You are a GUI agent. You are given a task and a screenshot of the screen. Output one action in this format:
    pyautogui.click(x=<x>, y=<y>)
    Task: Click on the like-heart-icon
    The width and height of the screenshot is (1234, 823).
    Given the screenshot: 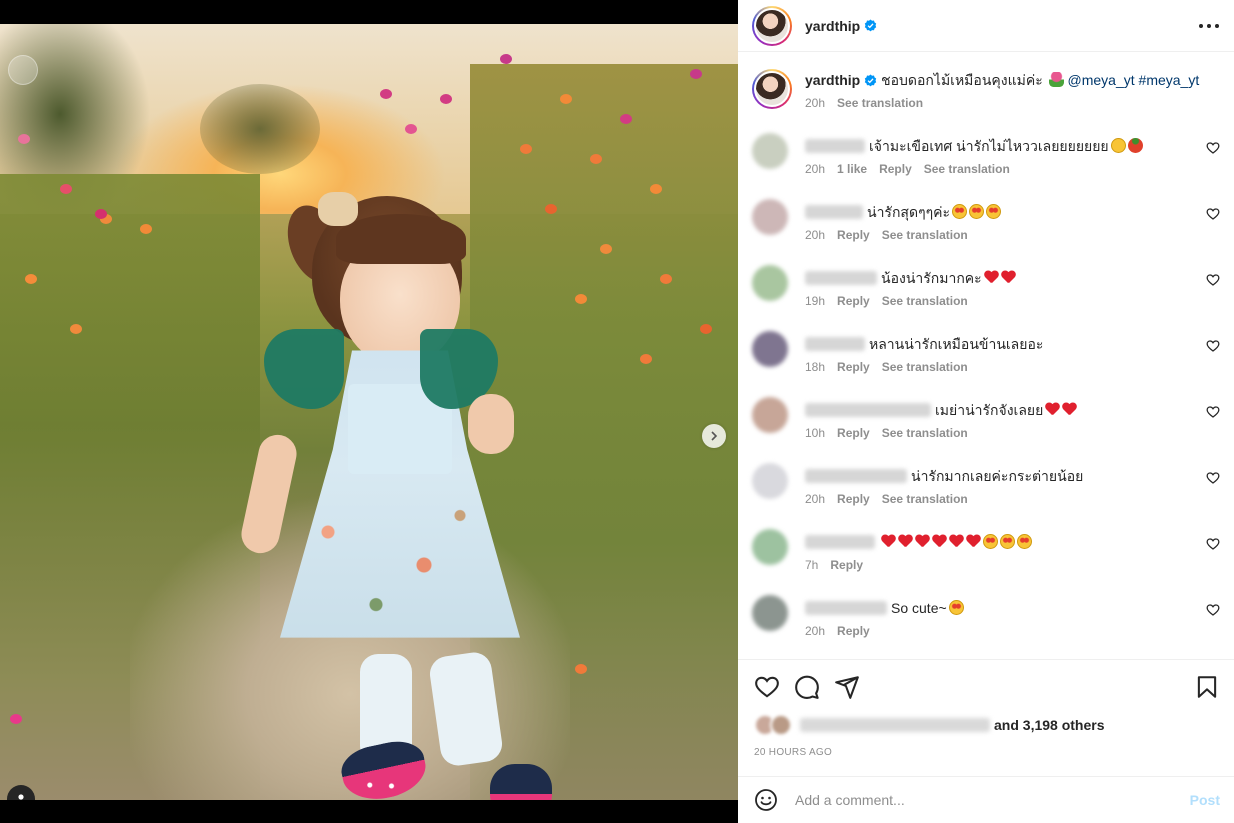 What is the action you would take?
    pyautogui.click(x=767, y=687)
    